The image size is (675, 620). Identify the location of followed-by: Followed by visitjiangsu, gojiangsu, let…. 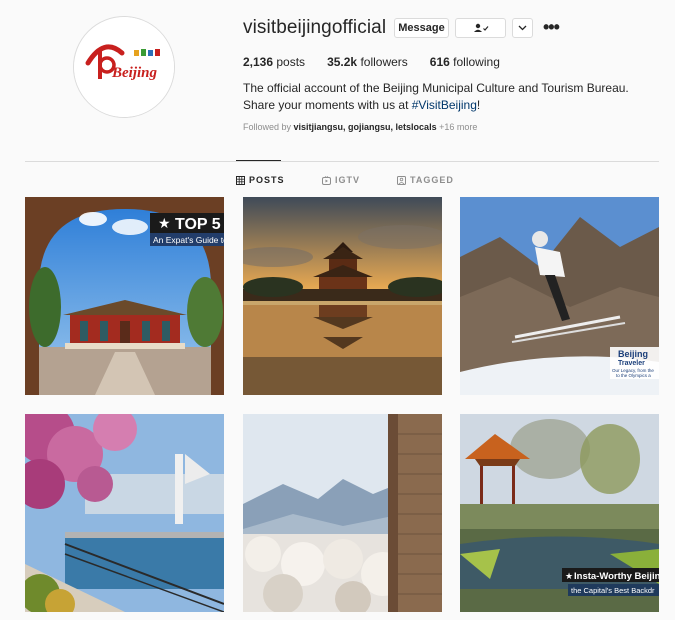
(360, 127).